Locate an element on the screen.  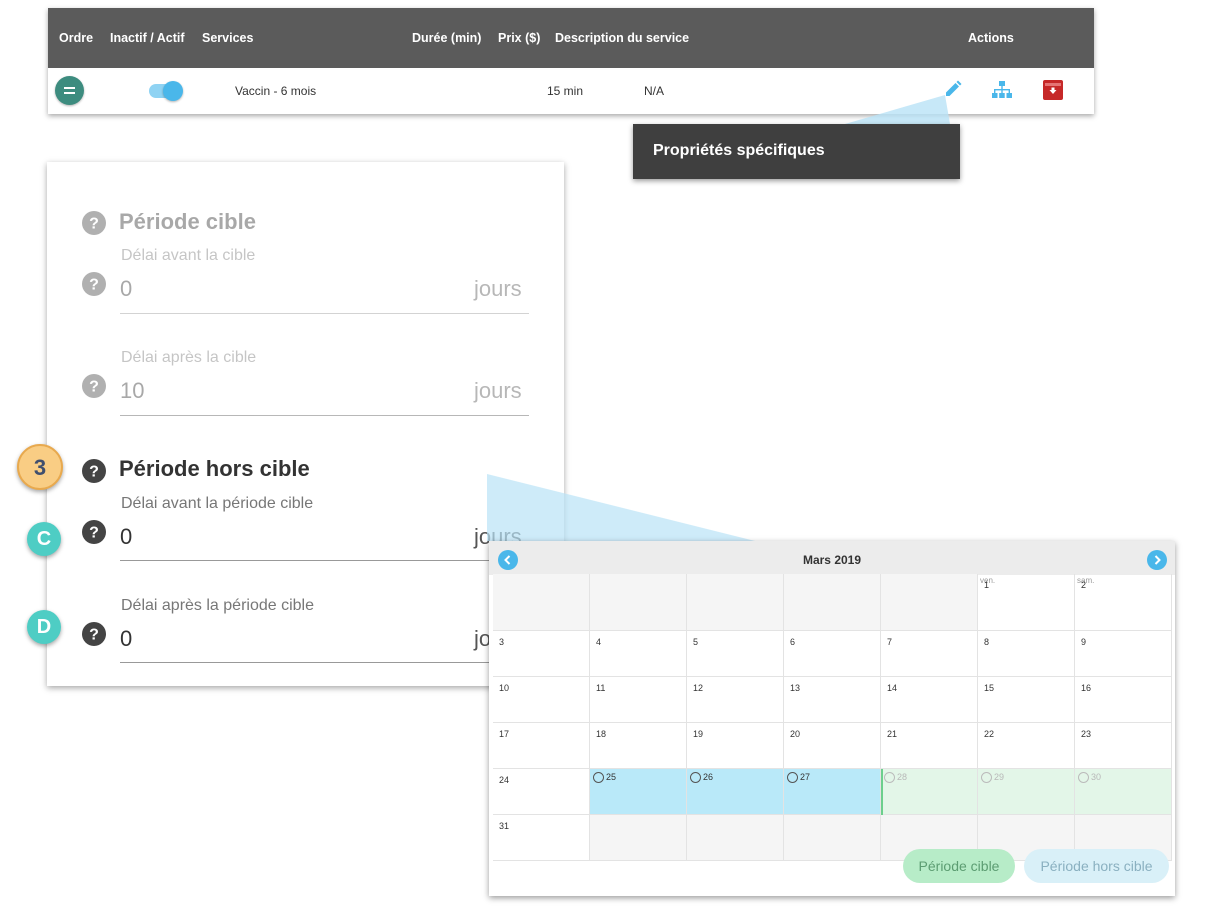
calendar-day: 16 is located at coordinates (1123, 700).